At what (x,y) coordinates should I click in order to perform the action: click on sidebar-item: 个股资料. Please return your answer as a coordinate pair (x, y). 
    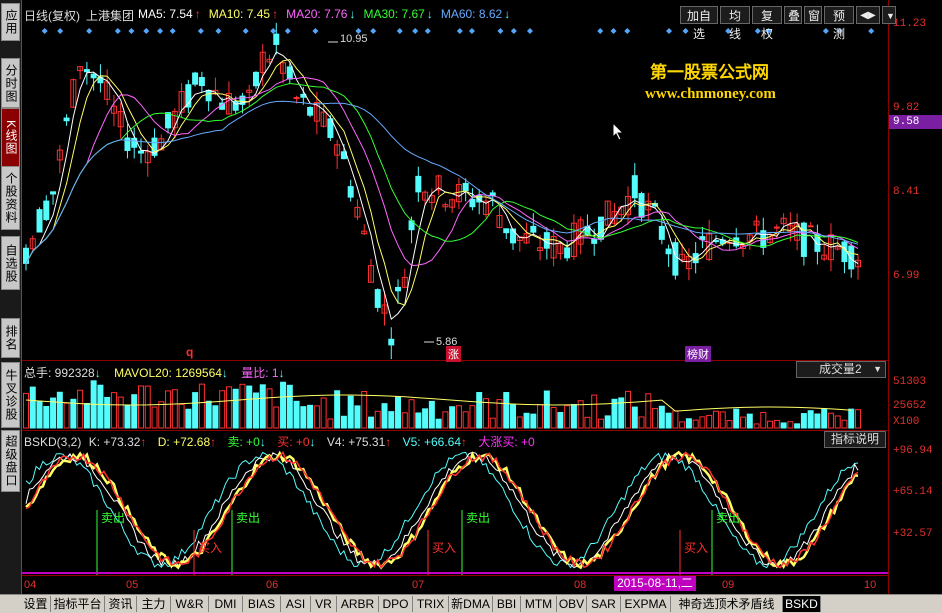
    Looking at the image, I should click on (10, 198).